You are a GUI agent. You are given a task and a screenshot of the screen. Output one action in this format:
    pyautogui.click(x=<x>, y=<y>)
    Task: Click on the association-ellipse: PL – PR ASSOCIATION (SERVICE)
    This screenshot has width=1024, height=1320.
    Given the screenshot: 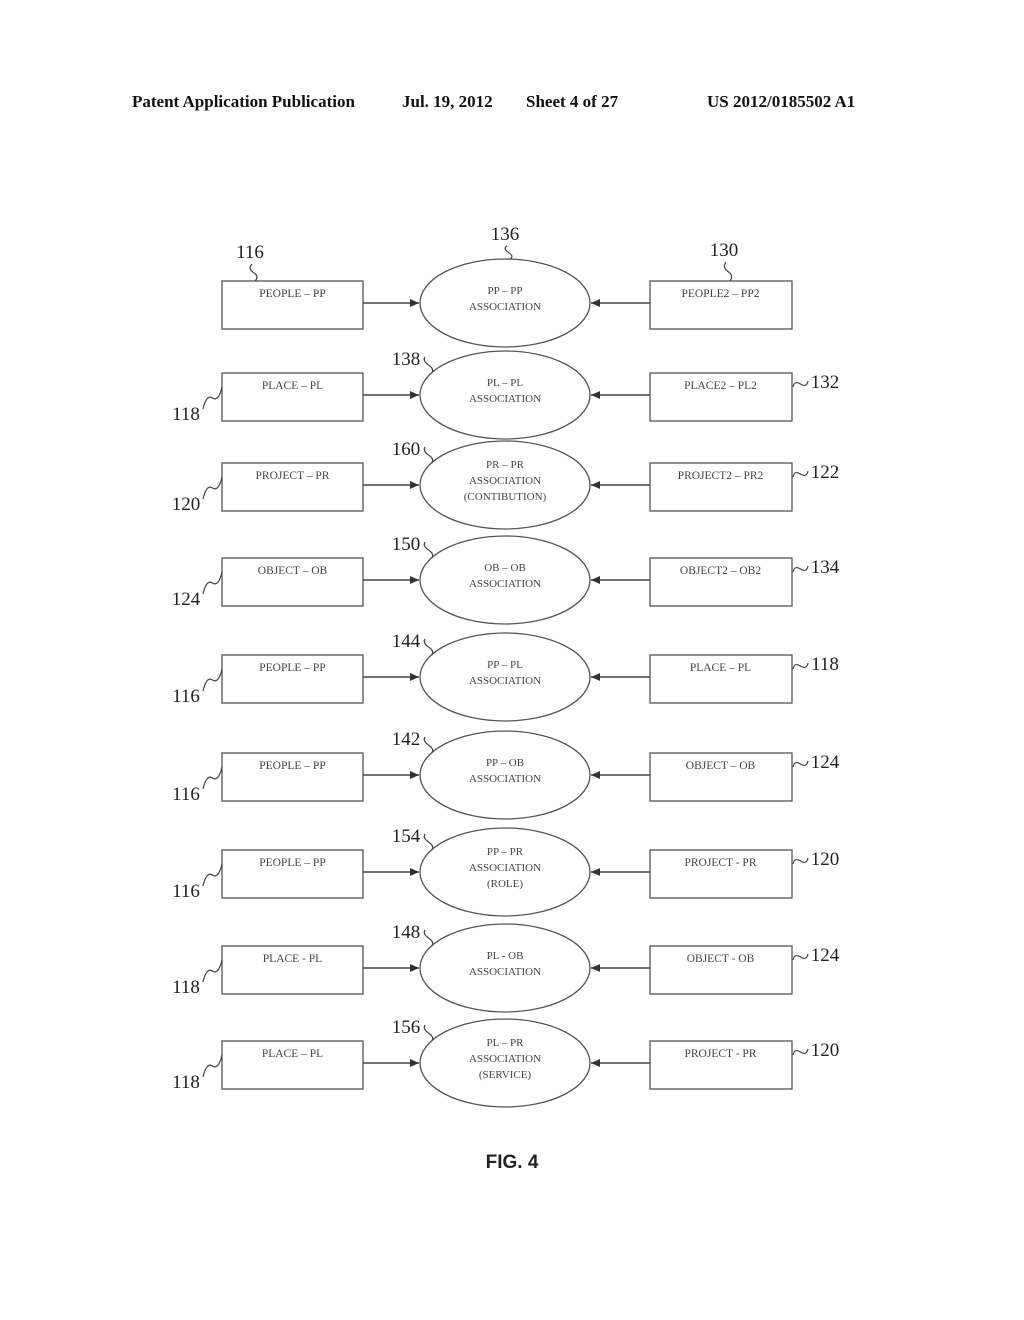 What is the action you would take?
    pyautogui.click(x=505, y=1063)
    